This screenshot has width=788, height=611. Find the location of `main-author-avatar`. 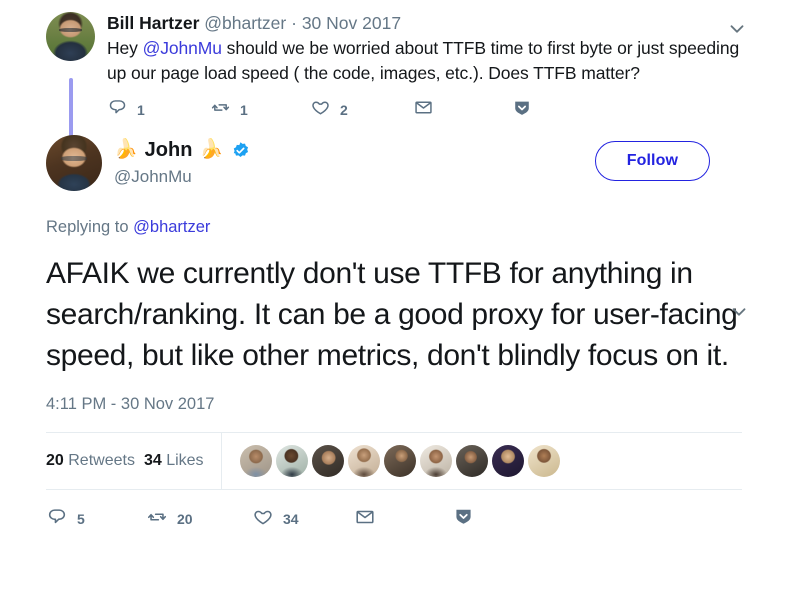

main-author-avatar is located at coordinates (74, 163).